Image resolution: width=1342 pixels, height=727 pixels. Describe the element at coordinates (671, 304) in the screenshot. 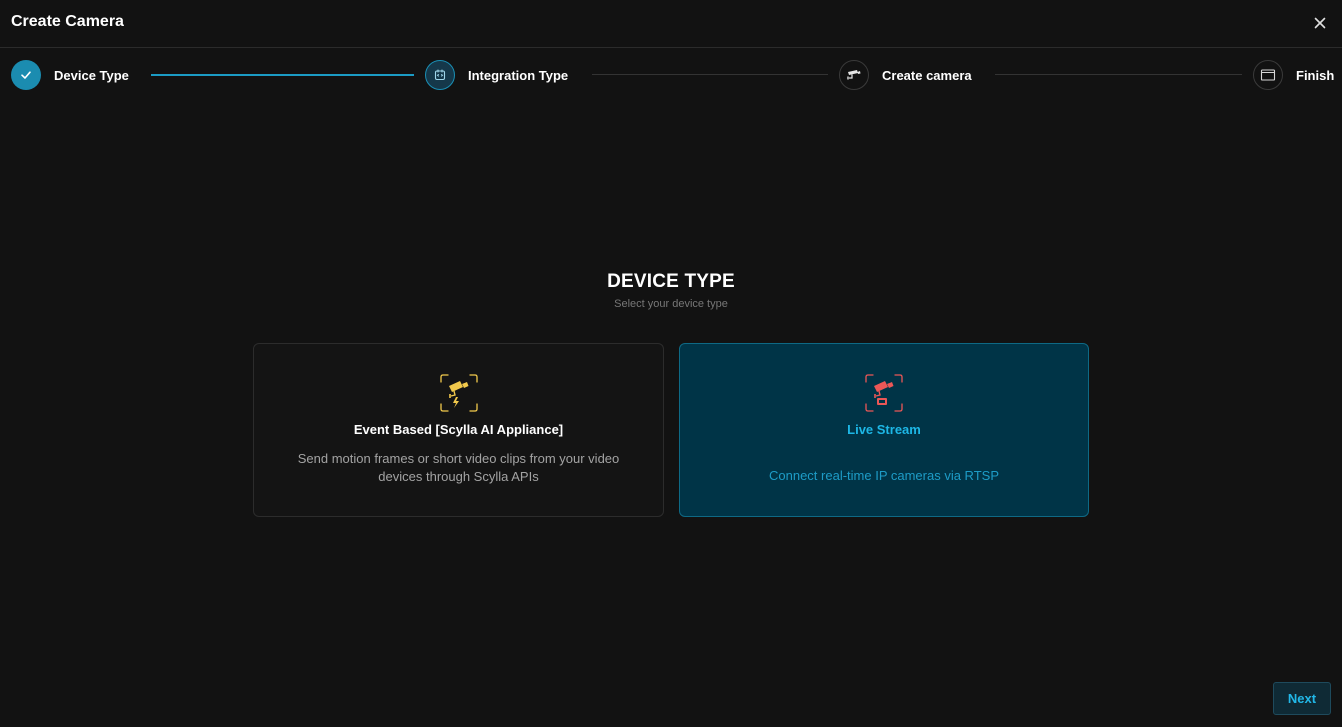

I see `section-subtitle: Select your device type` at that location.